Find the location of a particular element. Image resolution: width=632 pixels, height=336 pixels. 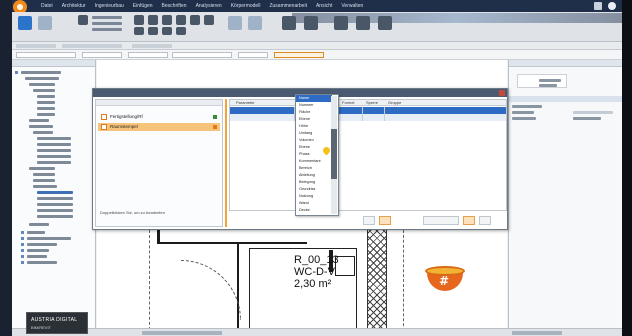

dropdown-option: Wand is located at coordinates (314, 203).